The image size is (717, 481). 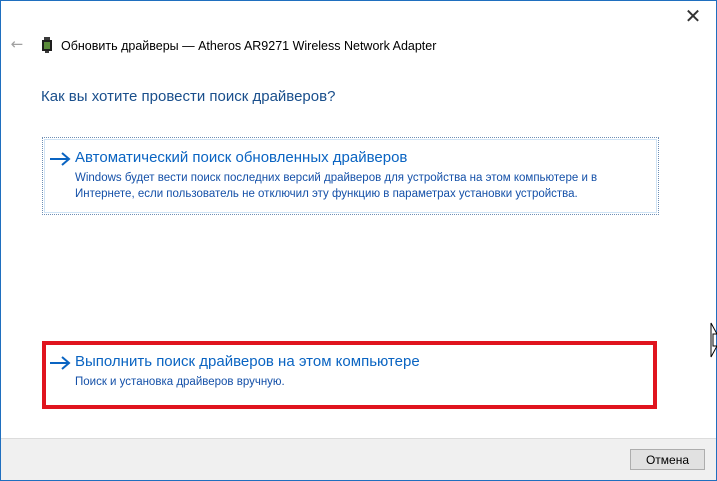 What do you see at coordinates (713, 340) in the screenshot?
I see `resize-cursor-icon` at bounding box center [713, 340].